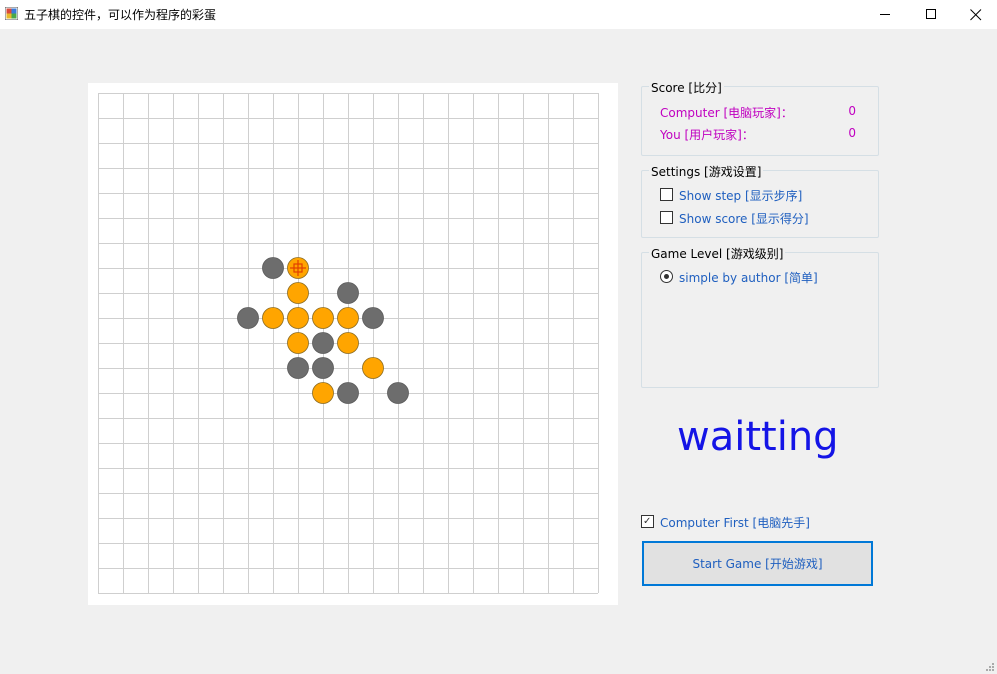  I want to click on checkbox-checked-icon: ✓, so click(647, 521).